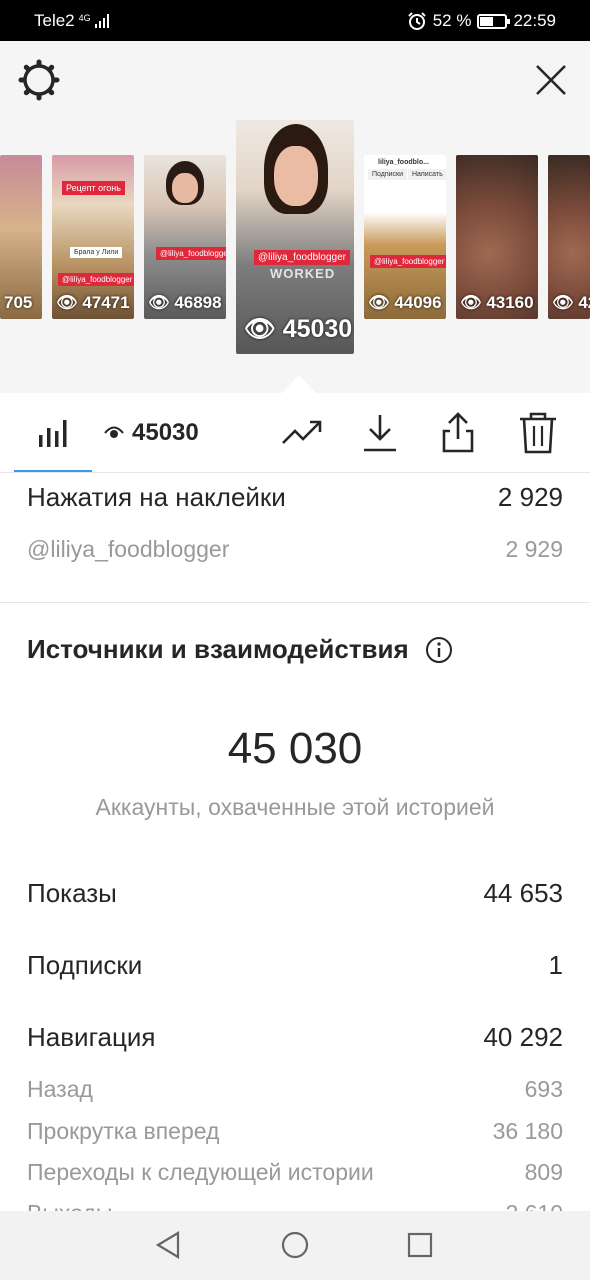  I want to click on status-left: Tele2 4G, so click(72, 21).